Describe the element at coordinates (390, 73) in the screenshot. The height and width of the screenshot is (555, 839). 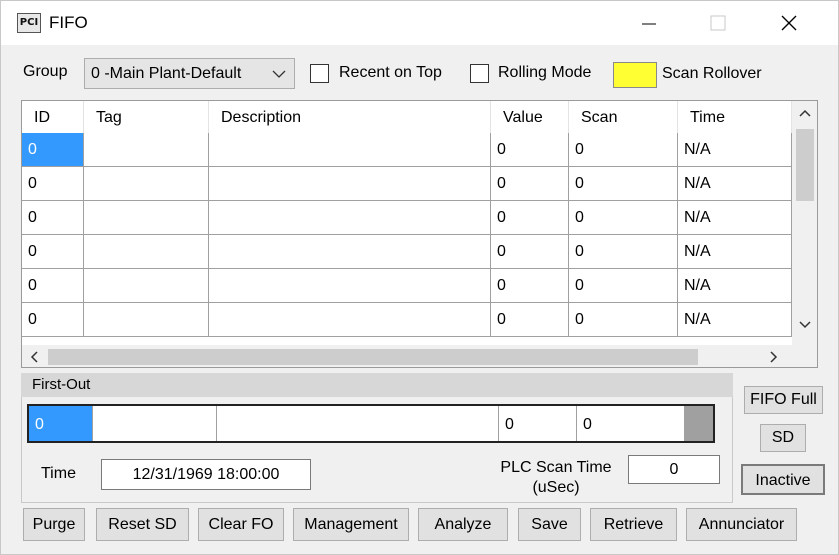
I see `recent-on-top-label: Recent on Top` at that location.